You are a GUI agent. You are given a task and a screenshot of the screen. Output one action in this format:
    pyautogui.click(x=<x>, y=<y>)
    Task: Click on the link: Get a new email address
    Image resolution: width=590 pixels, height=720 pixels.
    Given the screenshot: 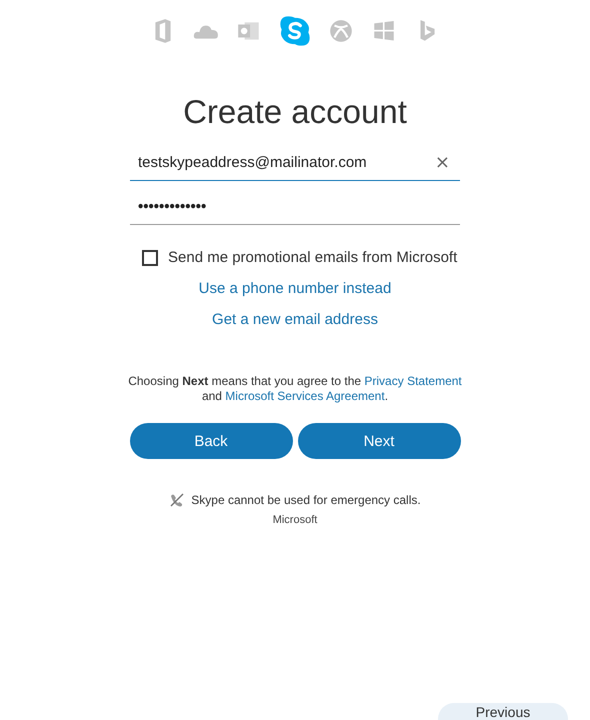 What is the action you would take?
    pyautogui.click(x=295, y=319)
    